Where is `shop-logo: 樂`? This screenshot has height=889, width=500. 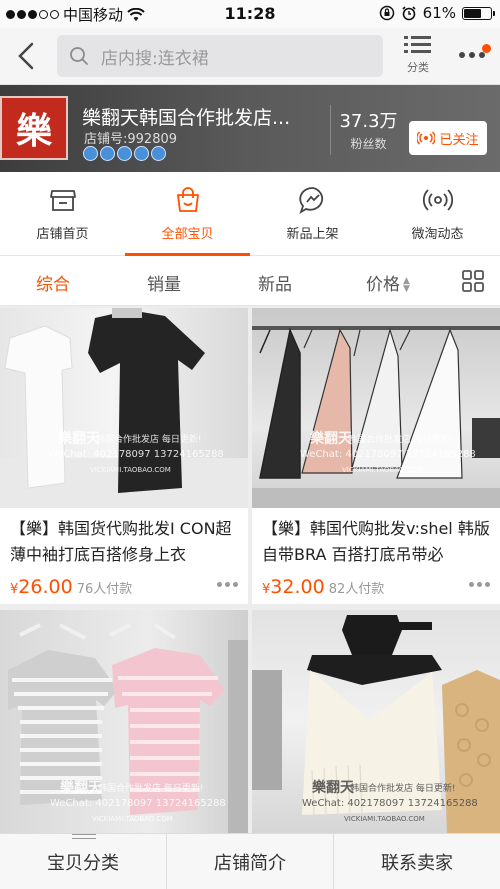 shop-logo: 樂 is located at coordinates (34, 128).